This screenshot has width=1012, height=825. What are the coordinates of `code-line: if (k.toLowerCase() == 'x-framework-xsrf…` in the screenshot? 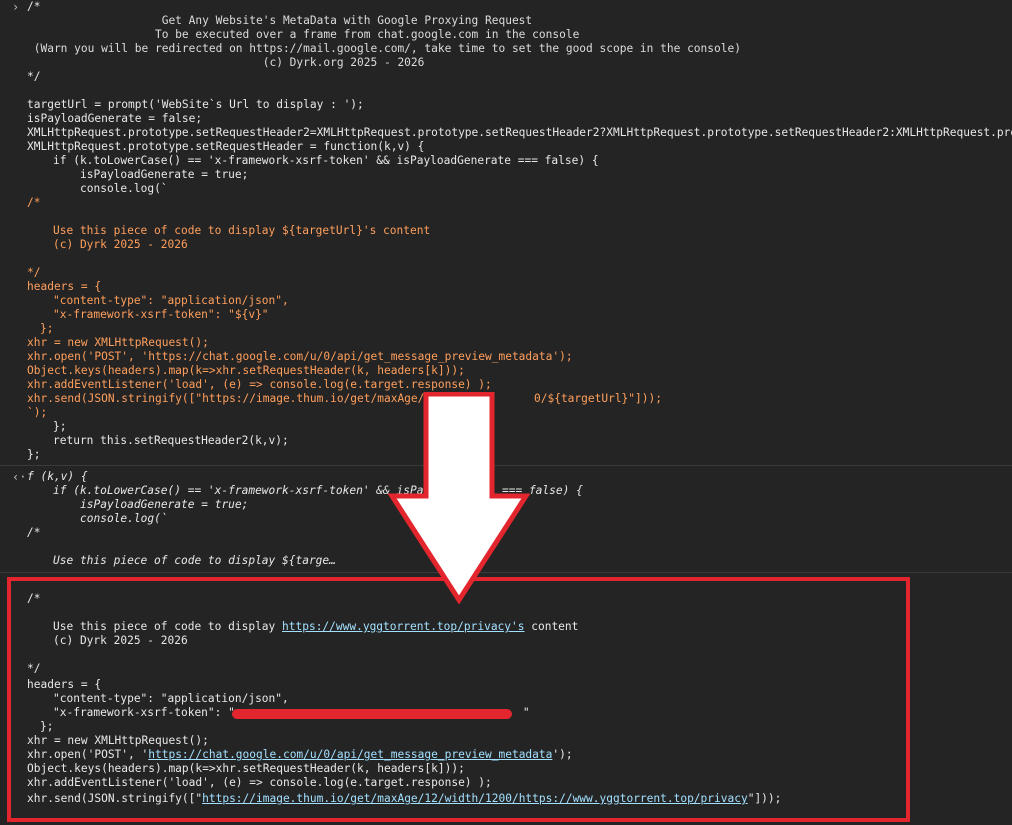 It's located at (326, 160).